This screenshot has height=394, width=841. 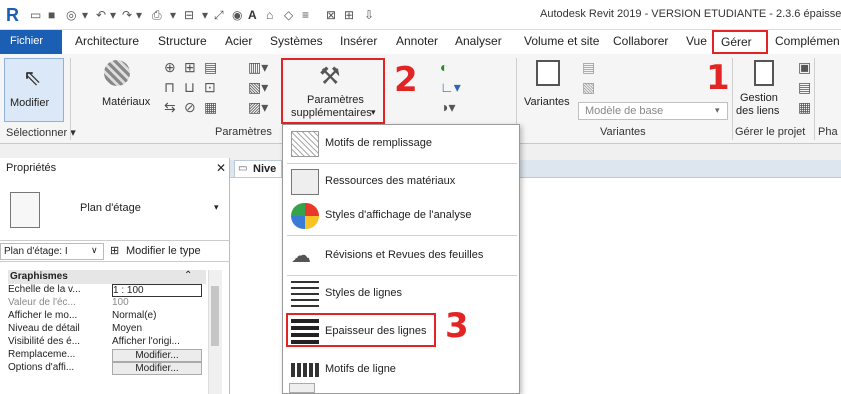 What do you see at coordinates (221, 168) in the screenshot?
I see `close-icon: ✕` at bounding box center [221, 168].